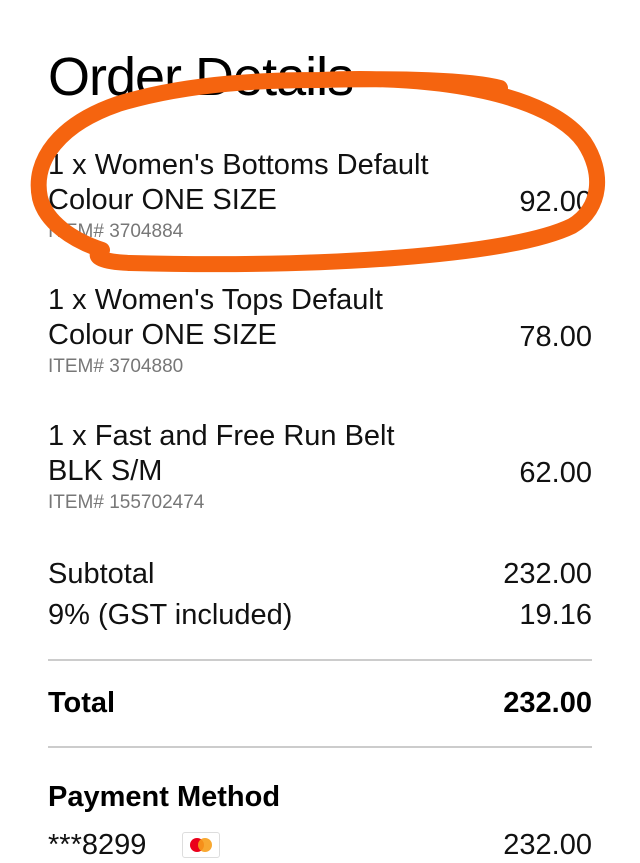 The height and width of the screenshot is (863, 640). What do you see at coordinates (82, 703) in the screenshot?
I see `total-label: Total` at bounding box center [82, 703].